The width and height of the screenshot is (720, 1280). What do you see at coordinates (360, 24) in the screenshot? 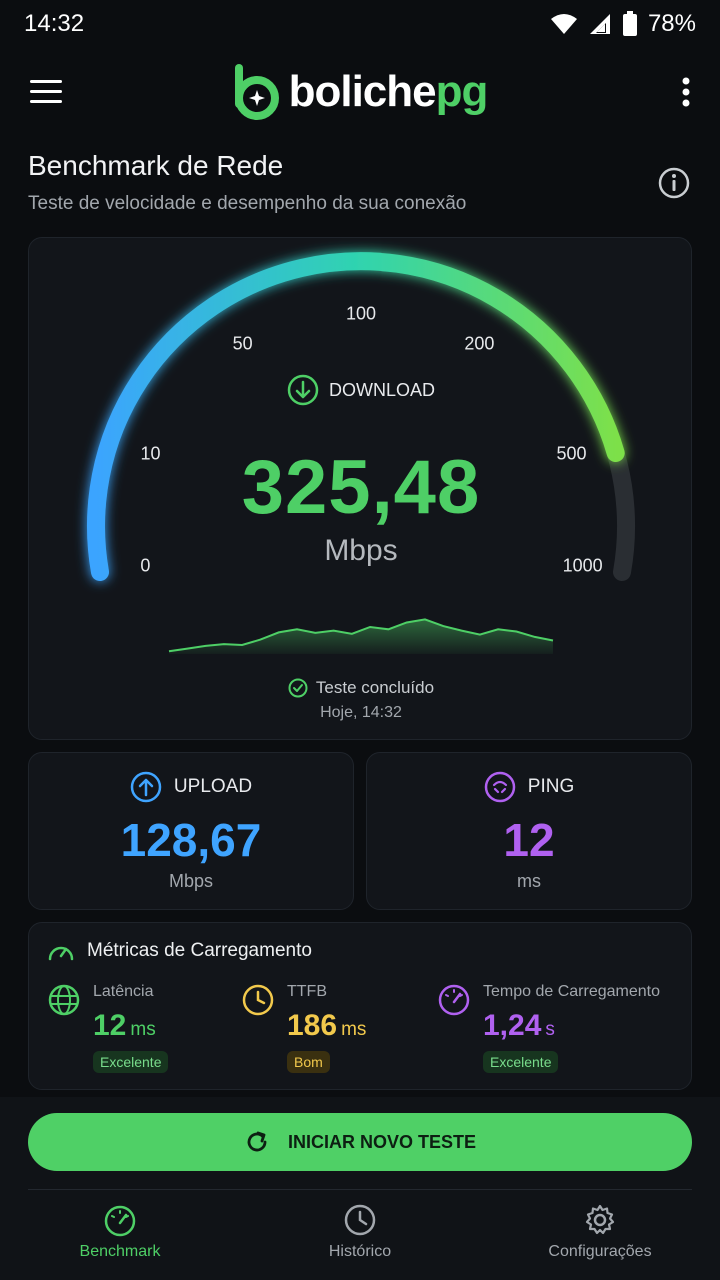
I see `status-bar: 14:32 78%` at bounding box center [360, 24].